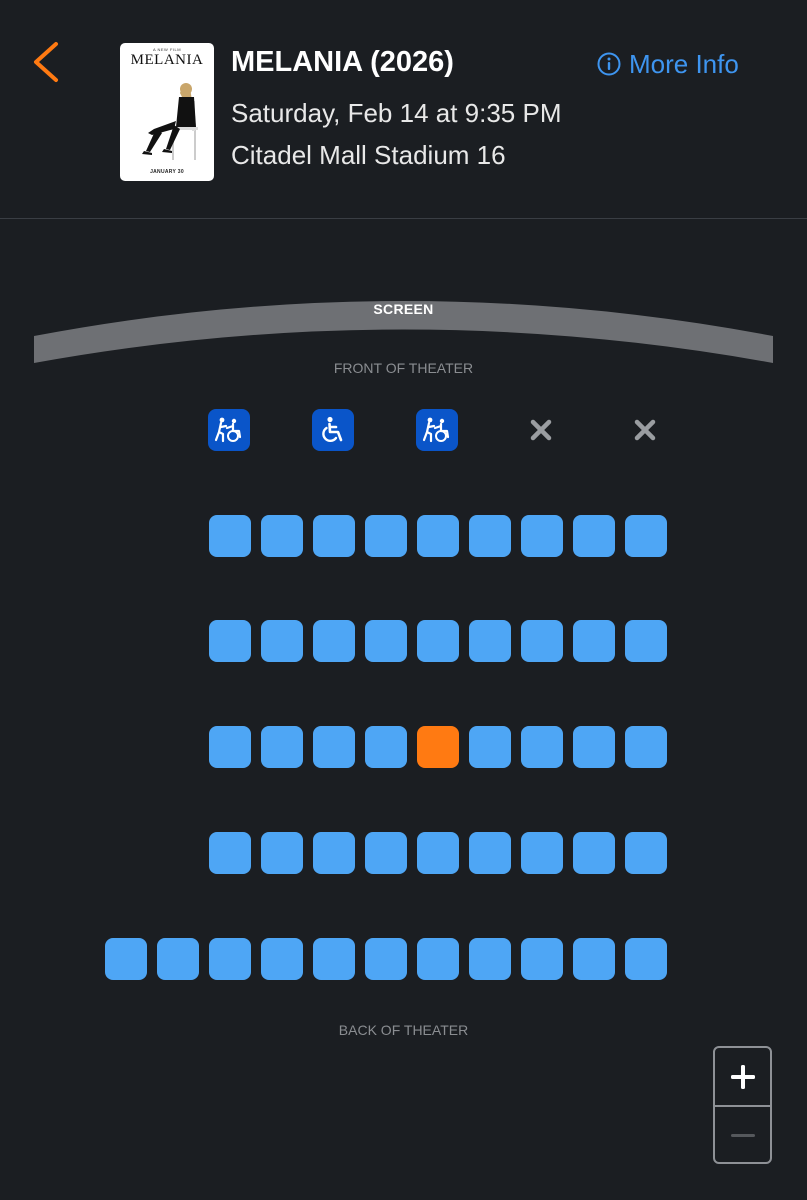 The image size is (807, 1200). What do you see at coordinates (368, 155) in the screenshot?
I see `theater-name: Citadel Mall Stadium 16` at bounding box center [368, 155].